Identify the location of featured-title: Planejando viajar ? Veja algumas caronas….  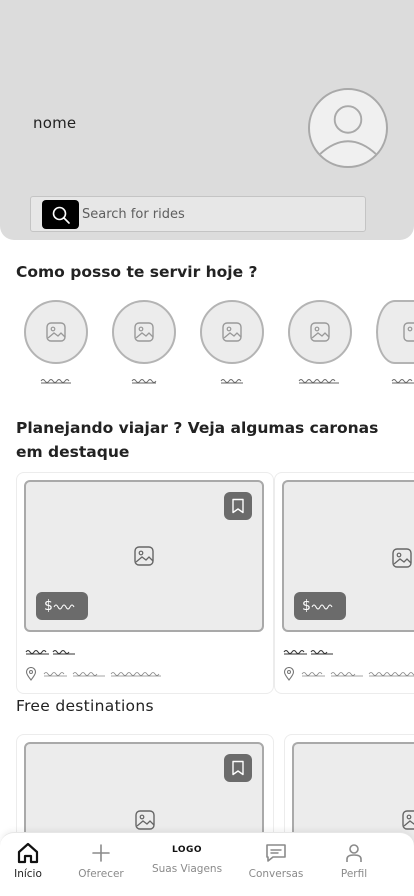
(197, 440).